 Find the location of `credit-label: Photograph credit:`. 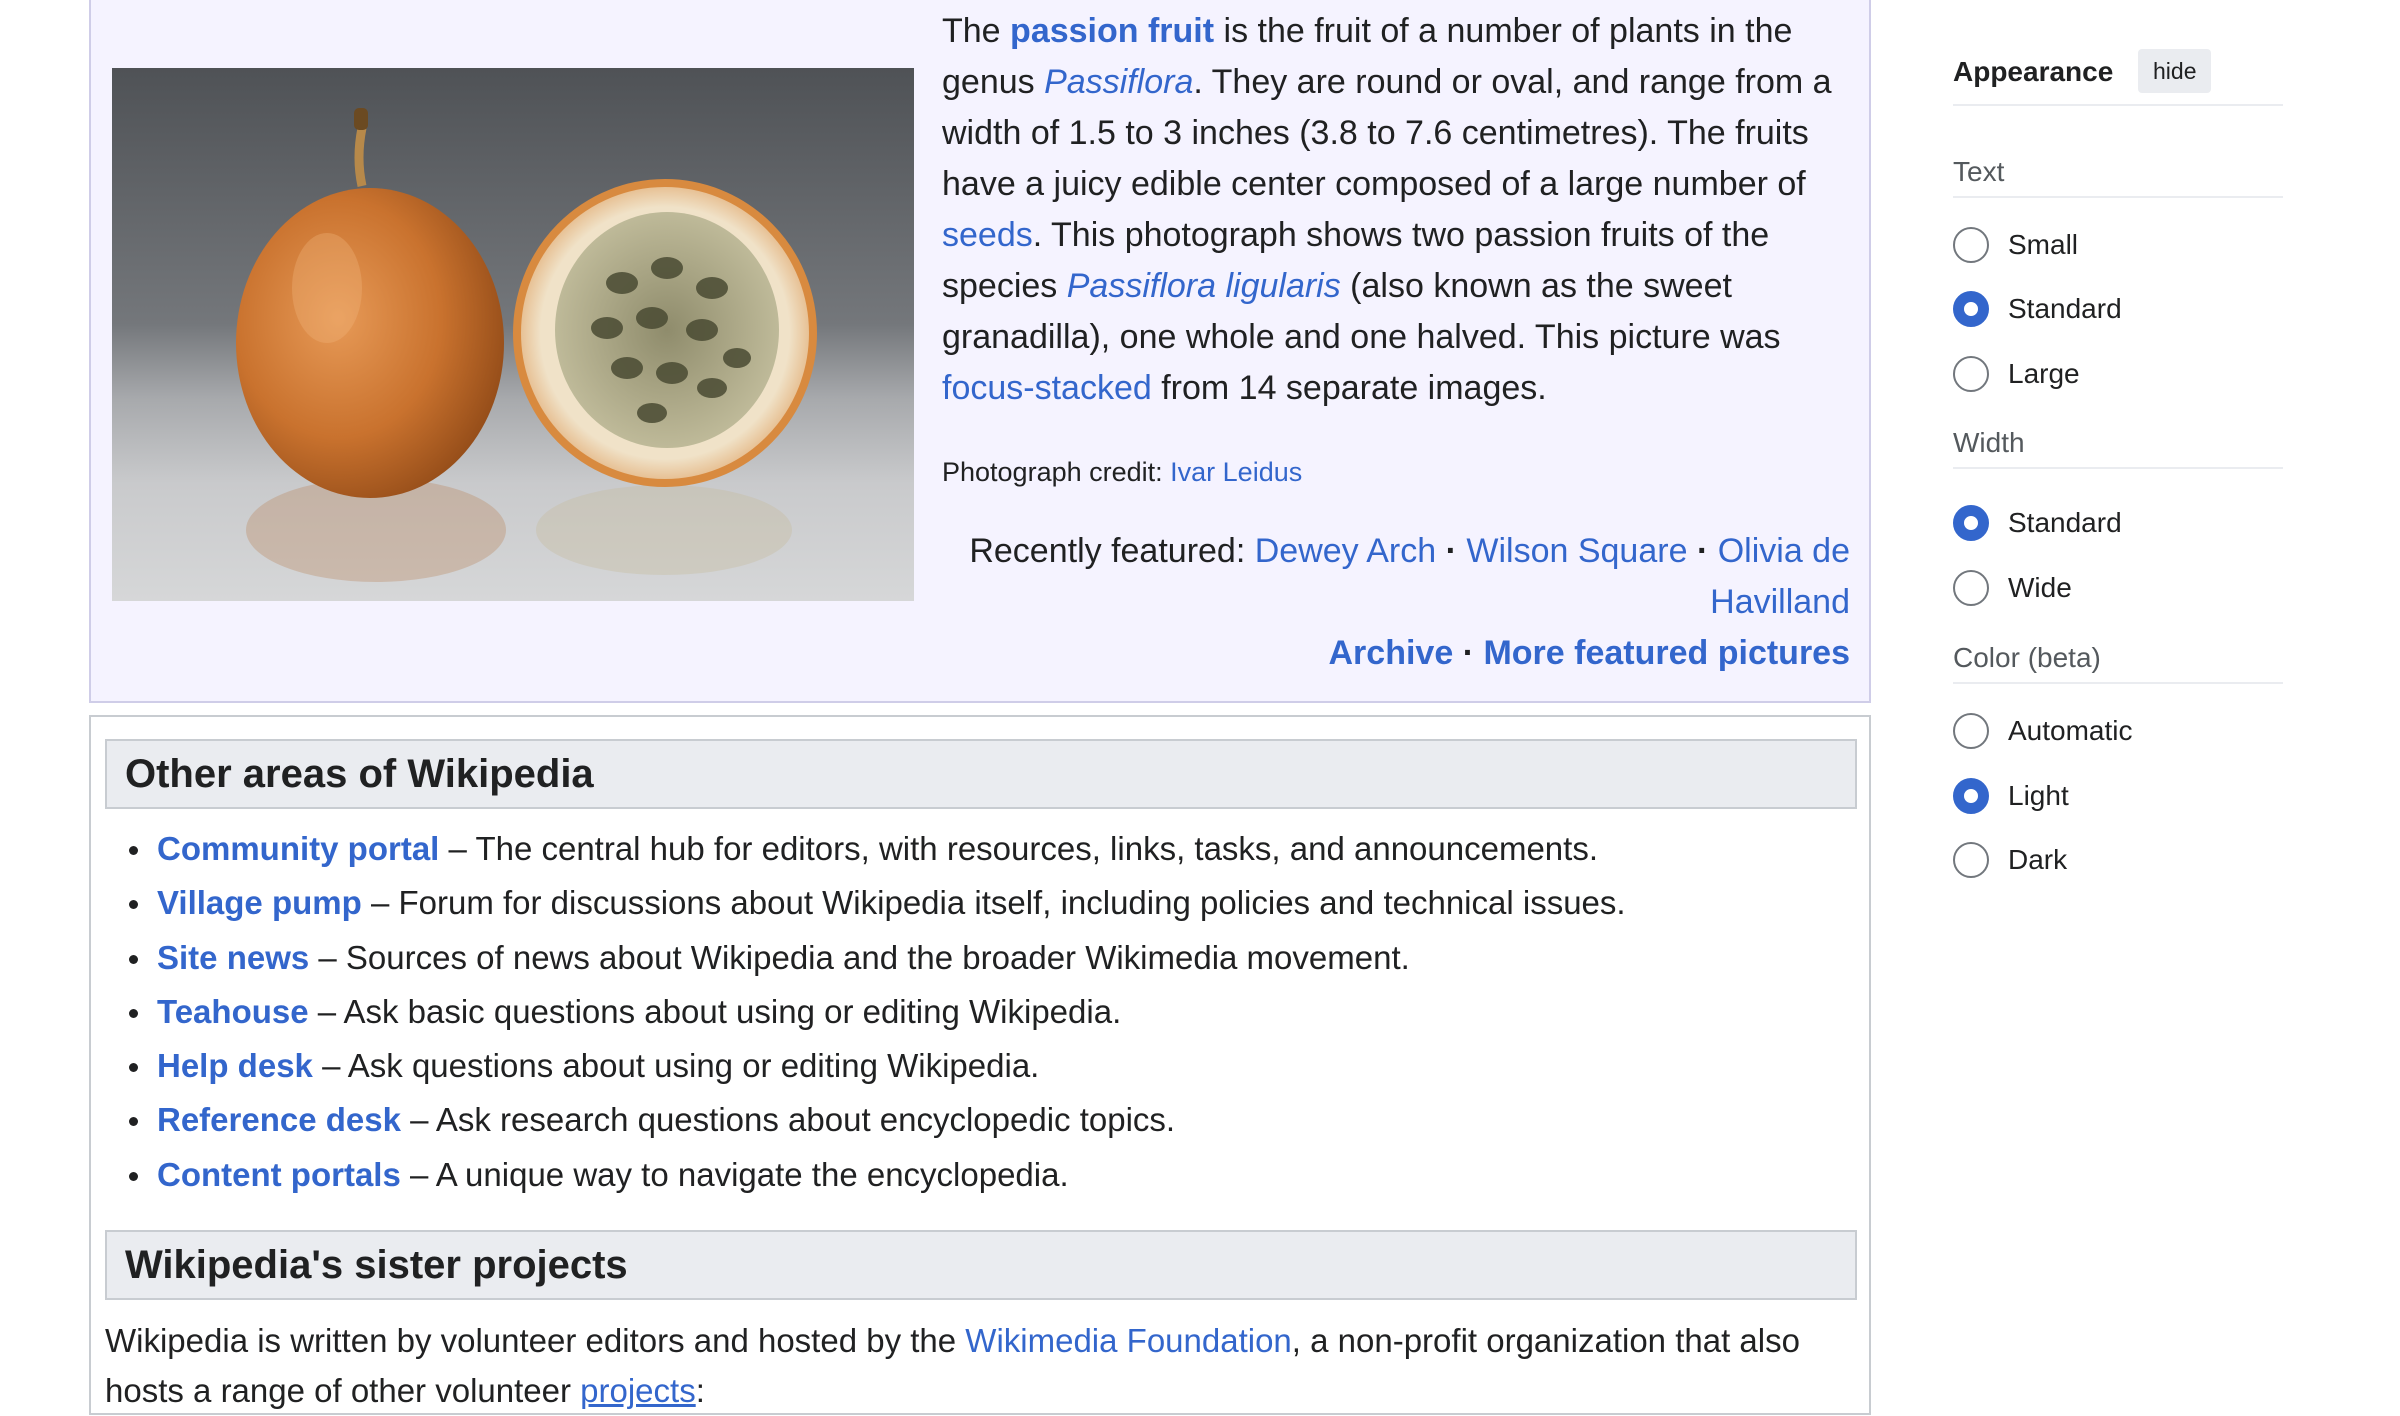

credit-label: Photograph credit: is located at coordinates (1056, 472).